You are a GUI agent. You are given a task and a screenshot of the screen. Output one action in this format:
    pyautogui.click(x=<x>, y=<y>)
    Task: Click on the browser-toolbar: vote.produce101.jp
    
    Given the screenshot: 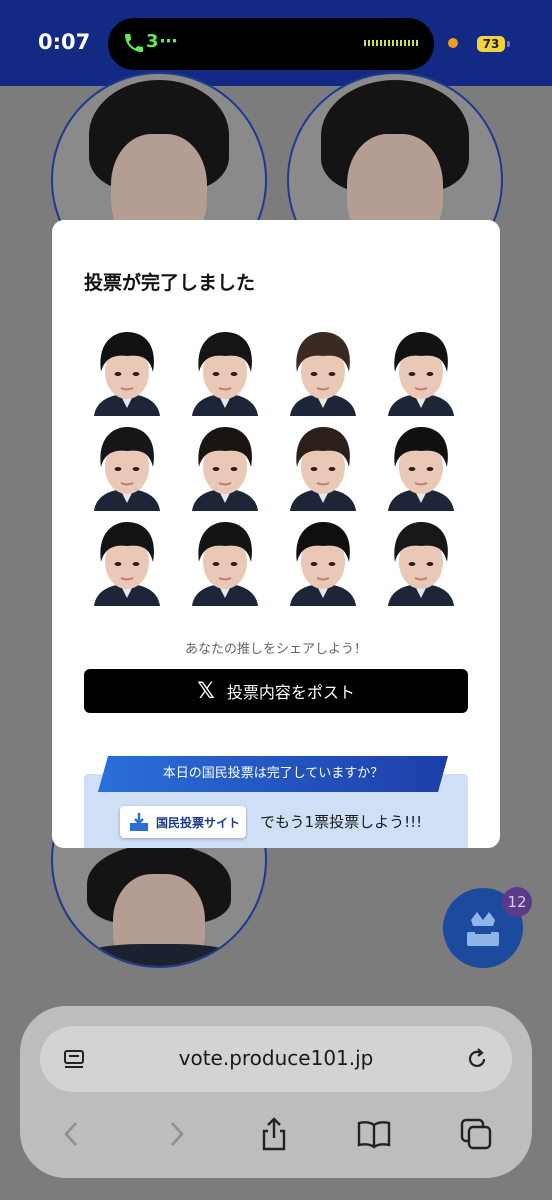 What is the action you would take?
    pyautogui.click(x=276, y=1092)
    